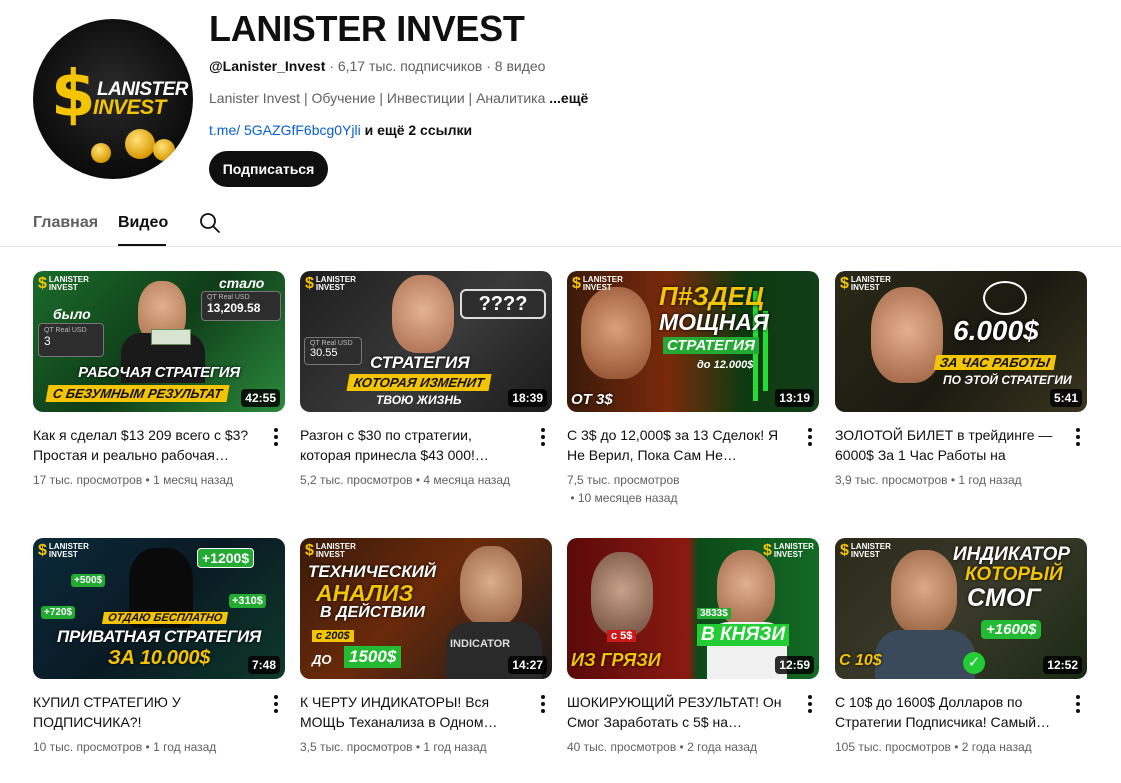  Describe the element at coordinates (171, 337) in the screenshot. I see `dollar-bill-image` at that location.